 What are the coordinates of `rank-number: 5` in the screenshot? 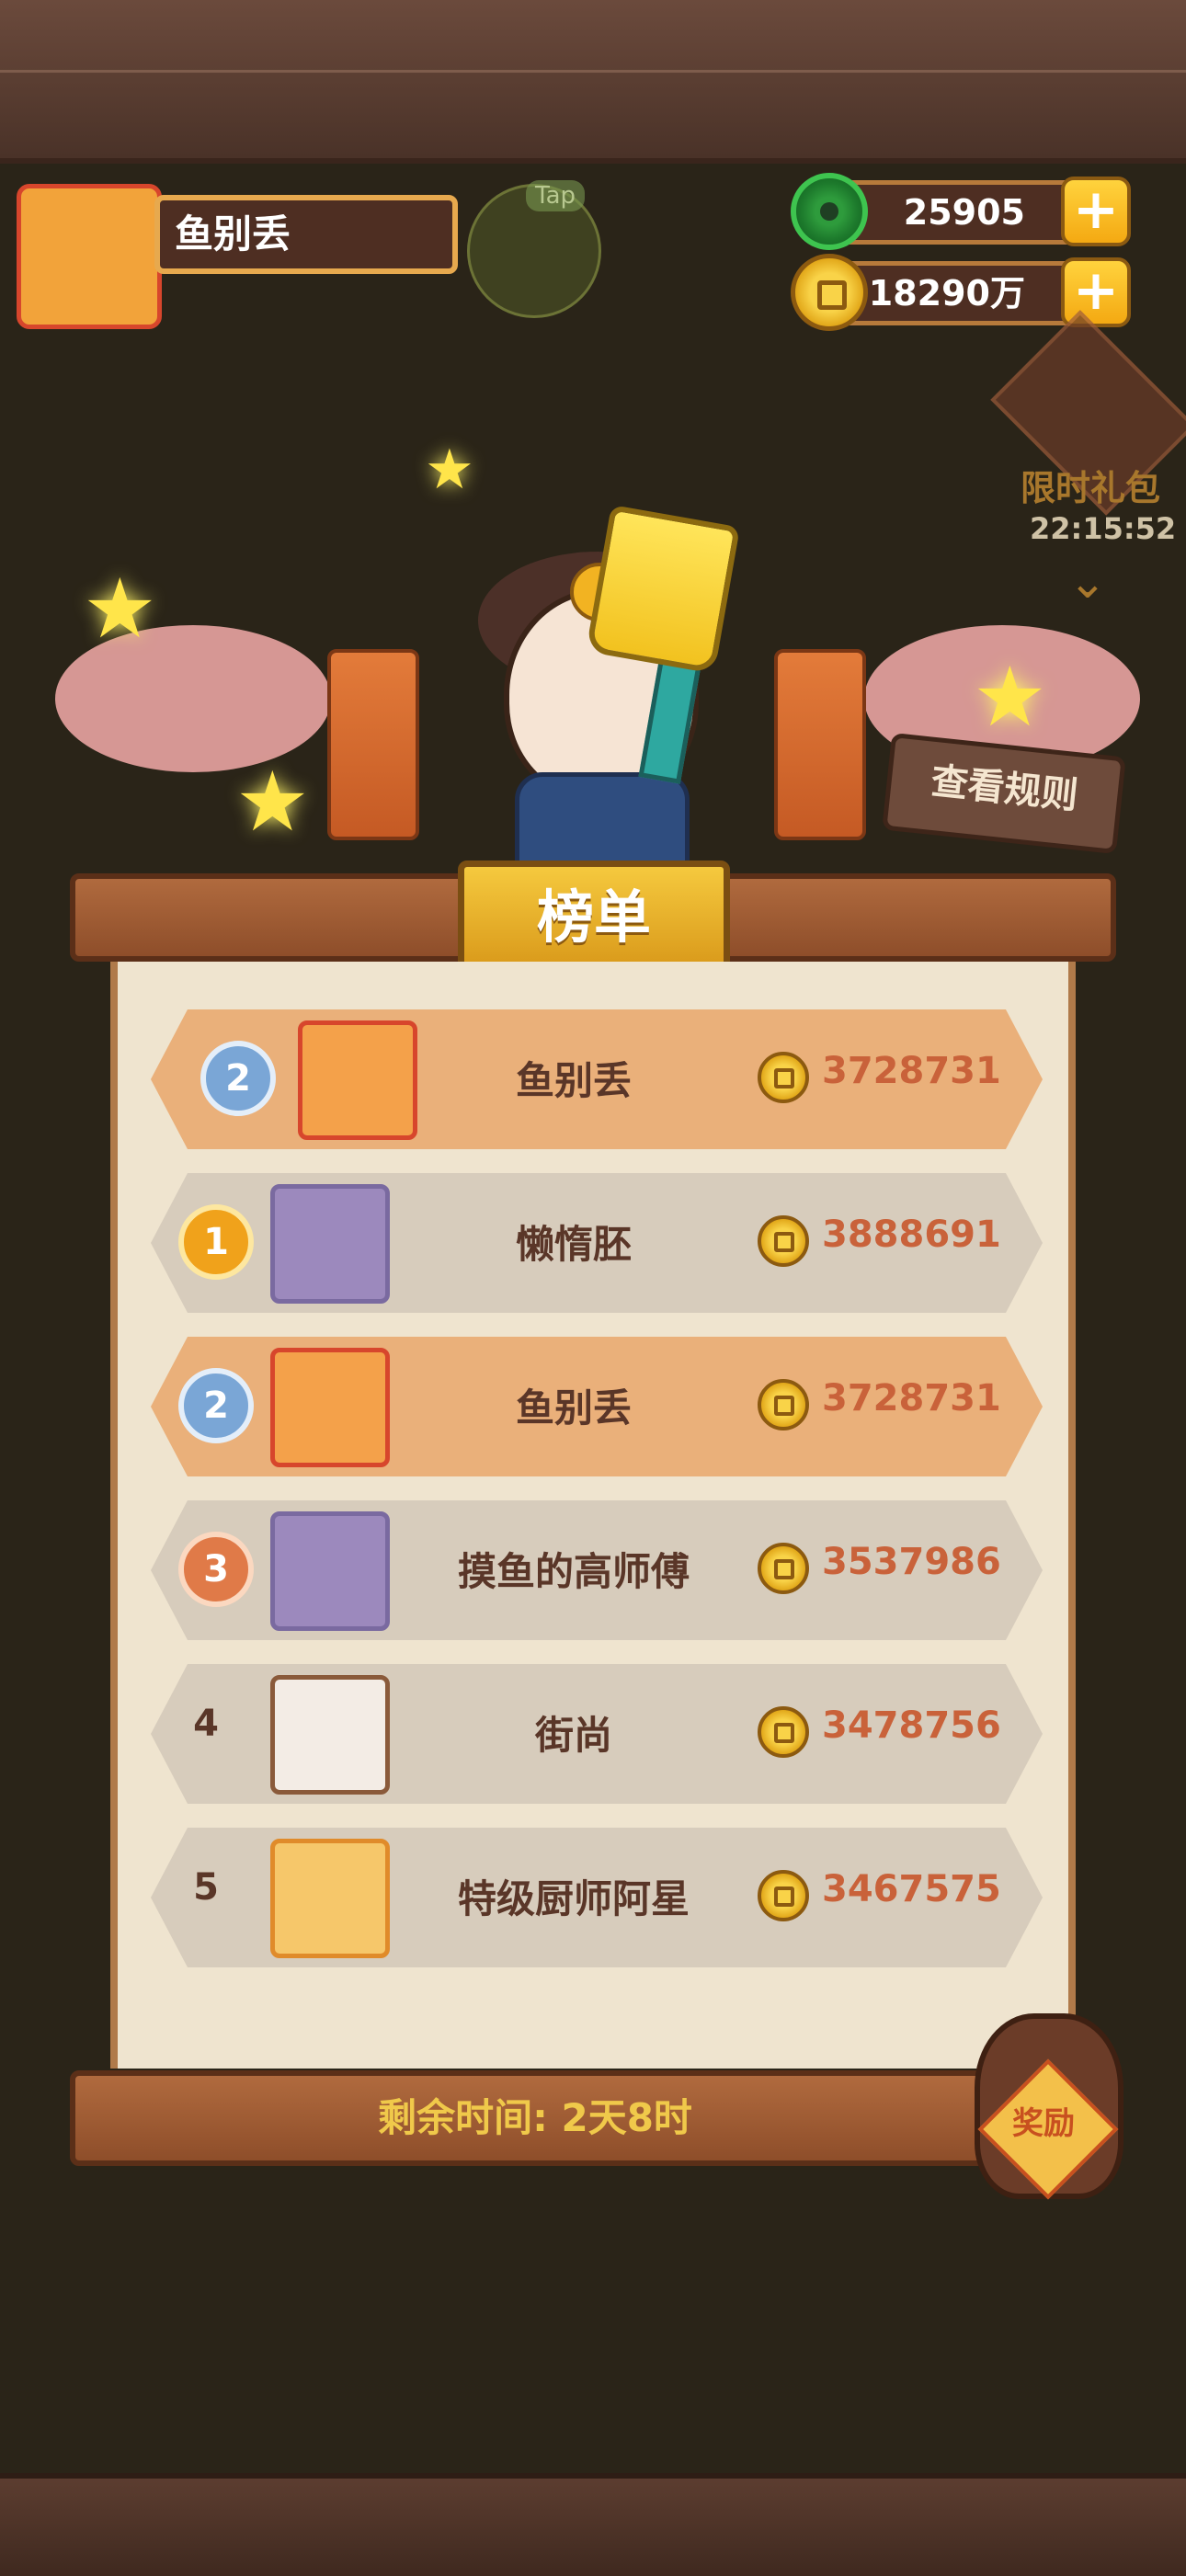 It's located at (206, 1887).